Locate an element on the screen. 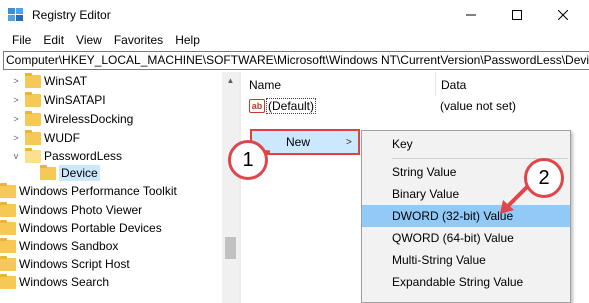  minimize-button is located at coordinates (471, 15).